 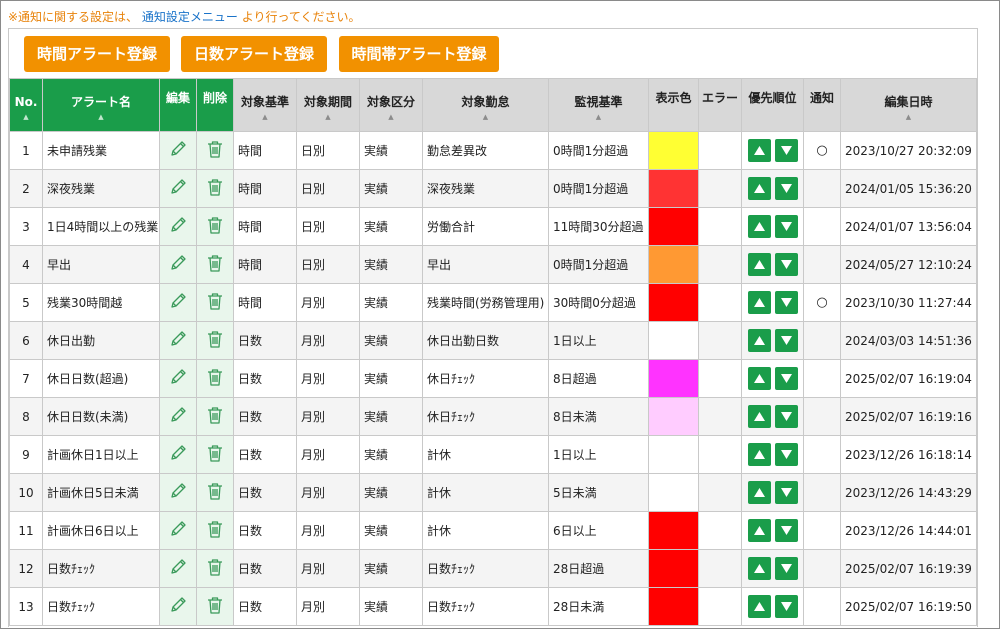 What do you see at coordinates (101, 105) in the screenshot?
I see `col-header-alert-name: アラート名 ▲` at bounding box center [101, 105].